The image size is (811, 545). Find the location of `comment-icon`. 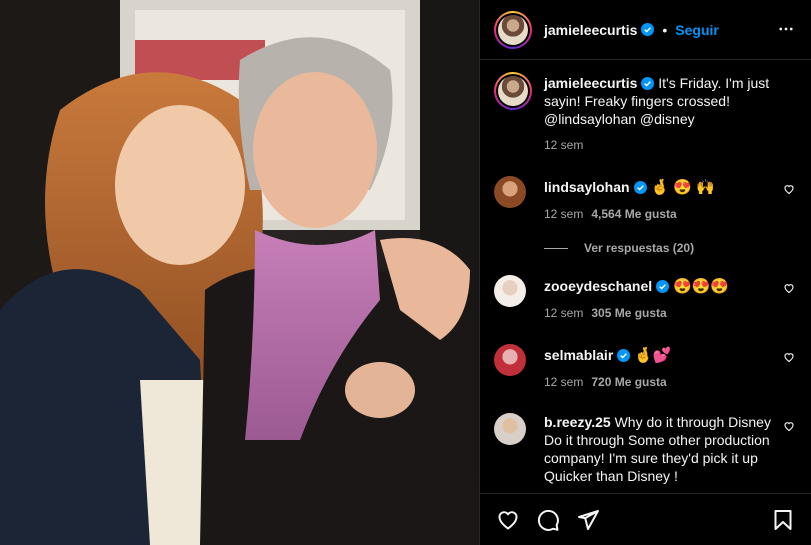

comment-icon is located at coordinates (548, 520).